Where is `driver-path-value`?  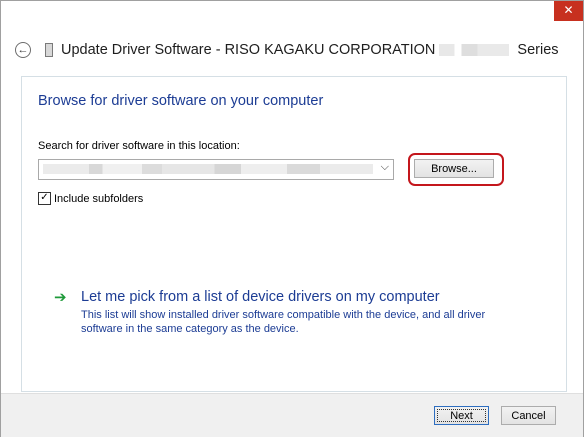 driver-path-value is located at coordinates (208, 169).